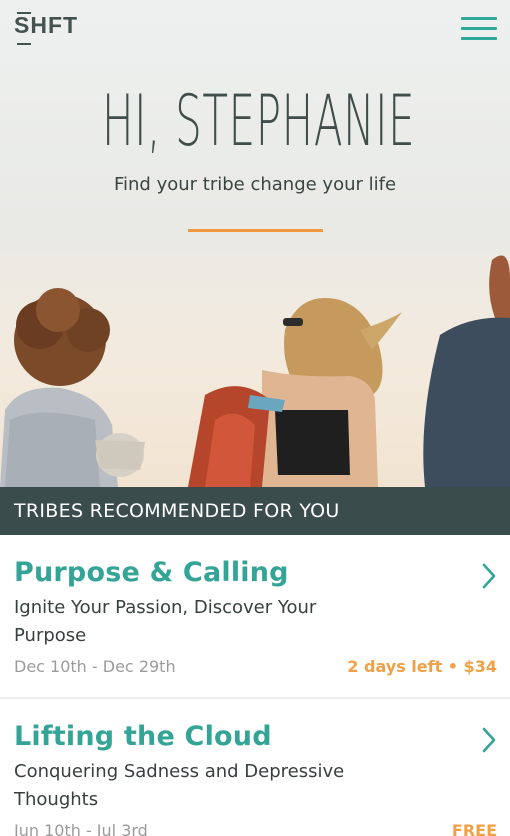  Describe the element at coordinates (255, 184) in the screenshot. I see `tagline: Find your tribe change your life` at that location.